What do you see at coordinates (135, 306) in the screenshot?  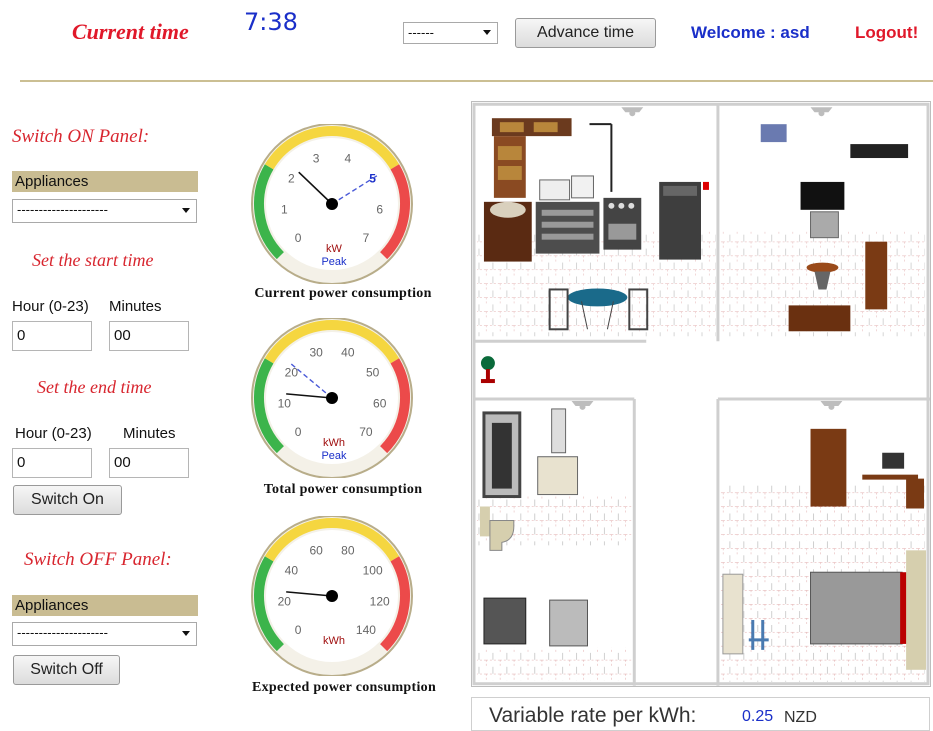 I see `start-minutes-label: Minutes` at bounding box center [135, 306].